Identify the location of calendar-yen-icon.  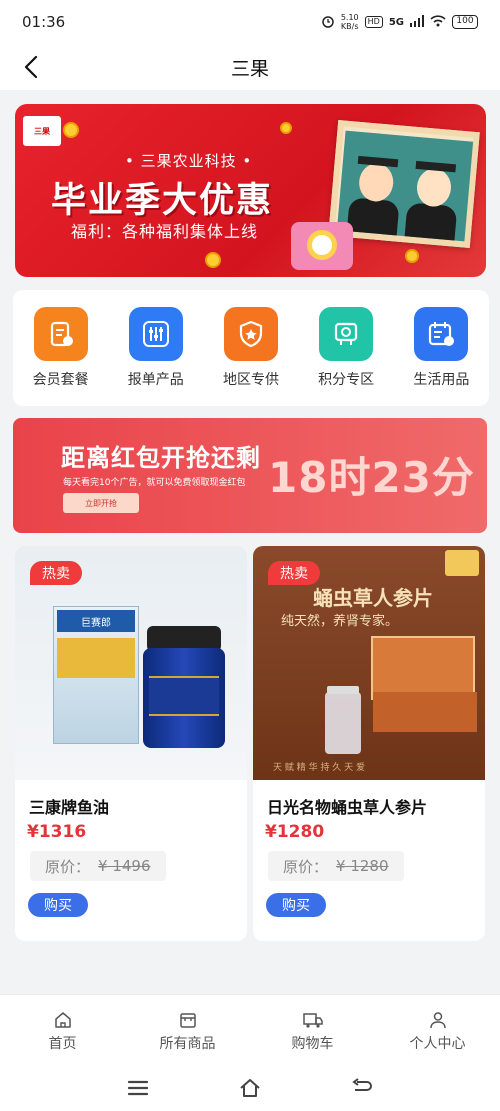
(441, 334).